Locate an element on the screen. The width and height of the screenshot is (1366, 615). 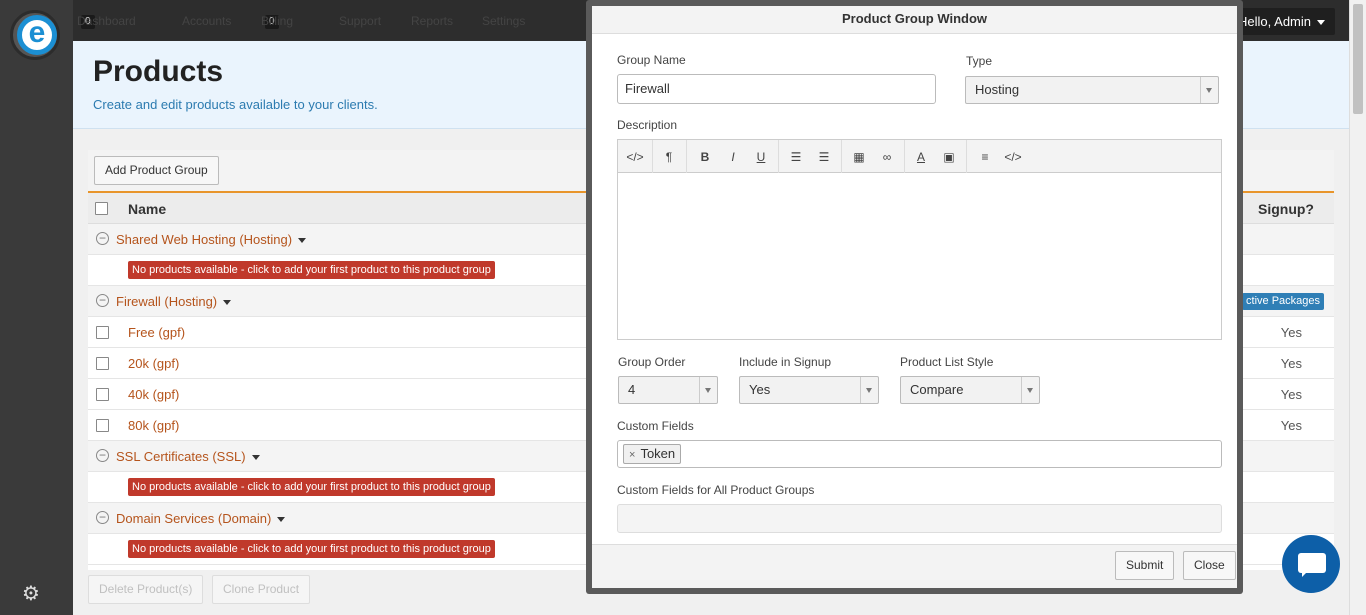
left-rail: e ⚙ is located at coordinates (36, 307).